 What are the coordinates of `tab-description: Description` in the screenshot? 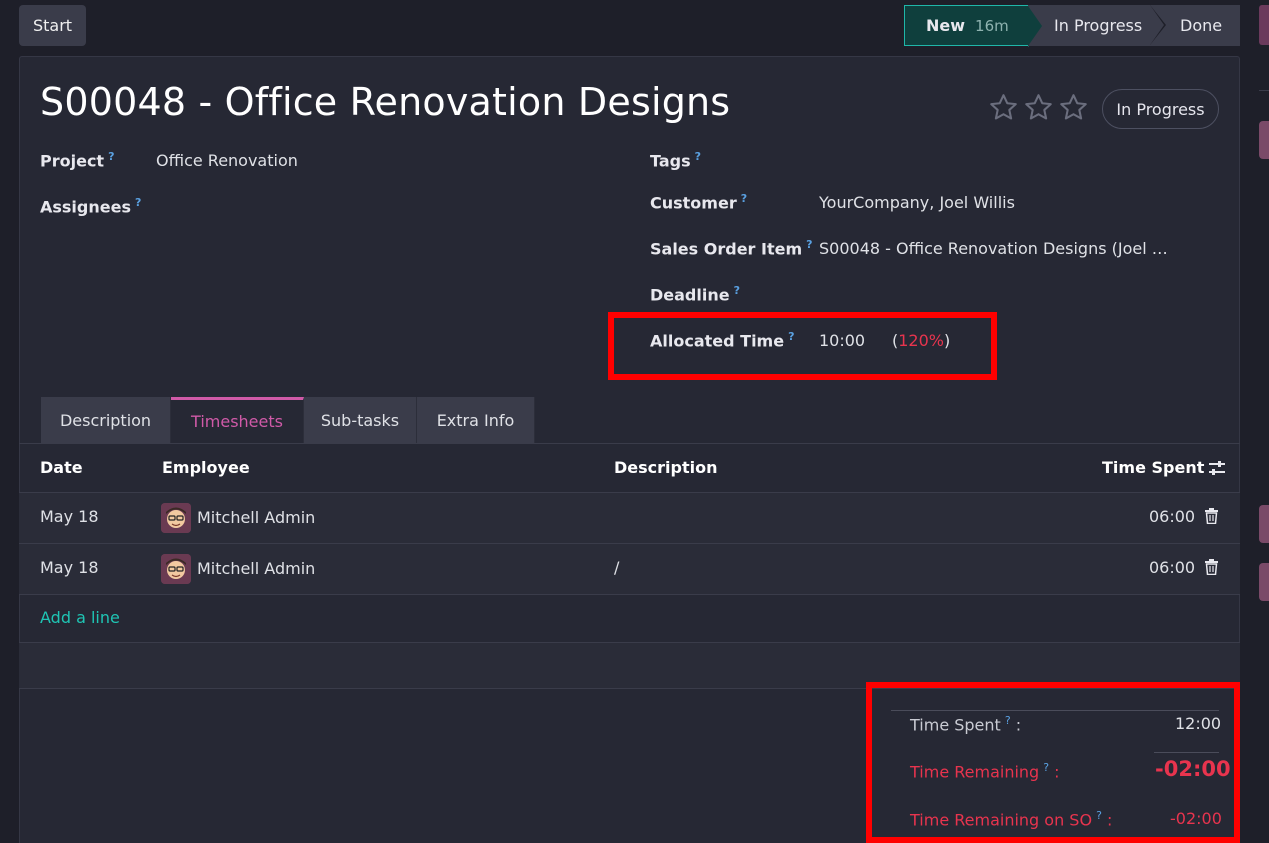 It's located at (106, 420).